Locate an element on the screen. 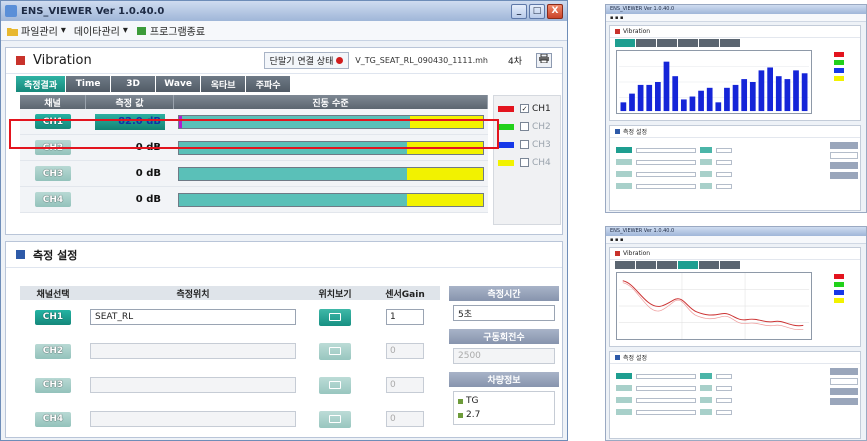 Image resolution: width=867 pixels, height=441 pixels. channel-button: CH4 is located at coordinates (53, 199).